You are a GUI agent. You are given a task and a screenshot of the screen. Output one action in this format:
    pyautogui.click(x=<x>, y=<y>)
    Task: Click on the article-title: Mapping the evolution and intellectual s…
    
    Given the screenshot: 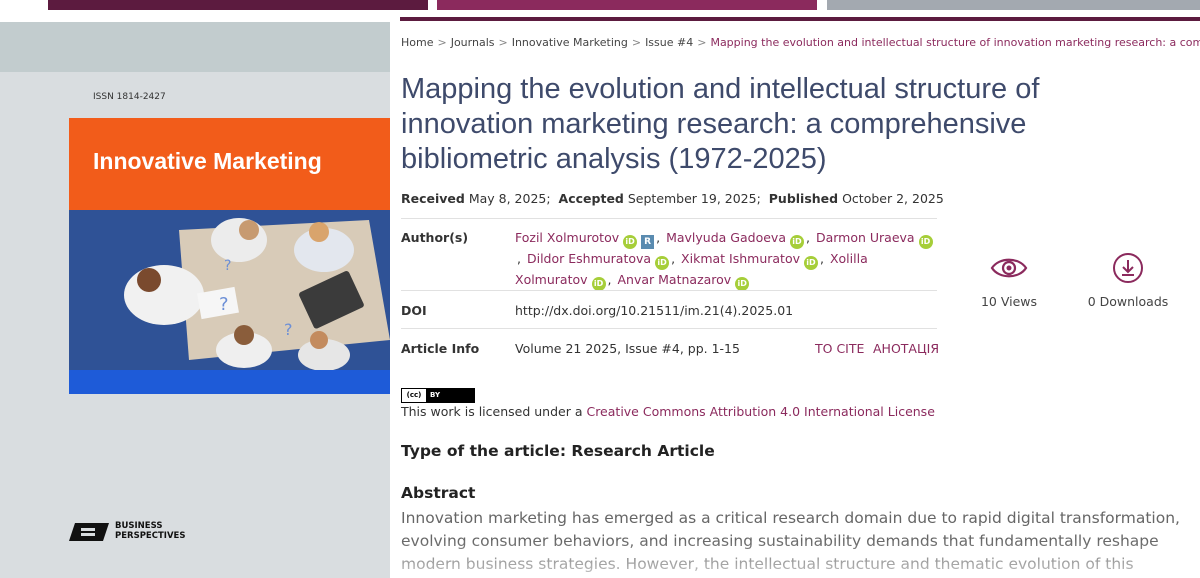 What is the action you would take?
    pyautogui.click(x=720, y=124)
    